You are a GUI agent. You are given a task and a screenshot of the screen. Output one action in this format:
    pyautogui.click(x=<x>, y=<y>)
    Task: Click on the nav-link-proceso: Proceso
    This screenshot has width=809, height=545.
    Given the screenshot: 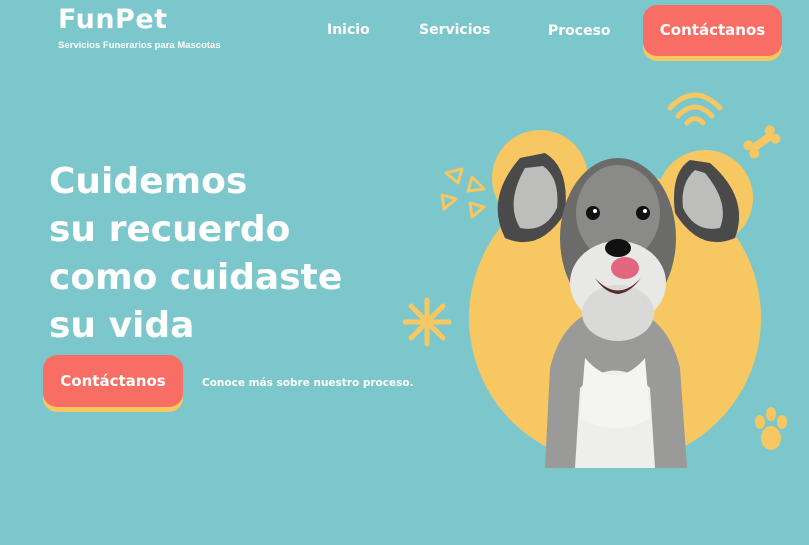 What is the action you would take?
    pyautogui.click(x=579, y=31)
    